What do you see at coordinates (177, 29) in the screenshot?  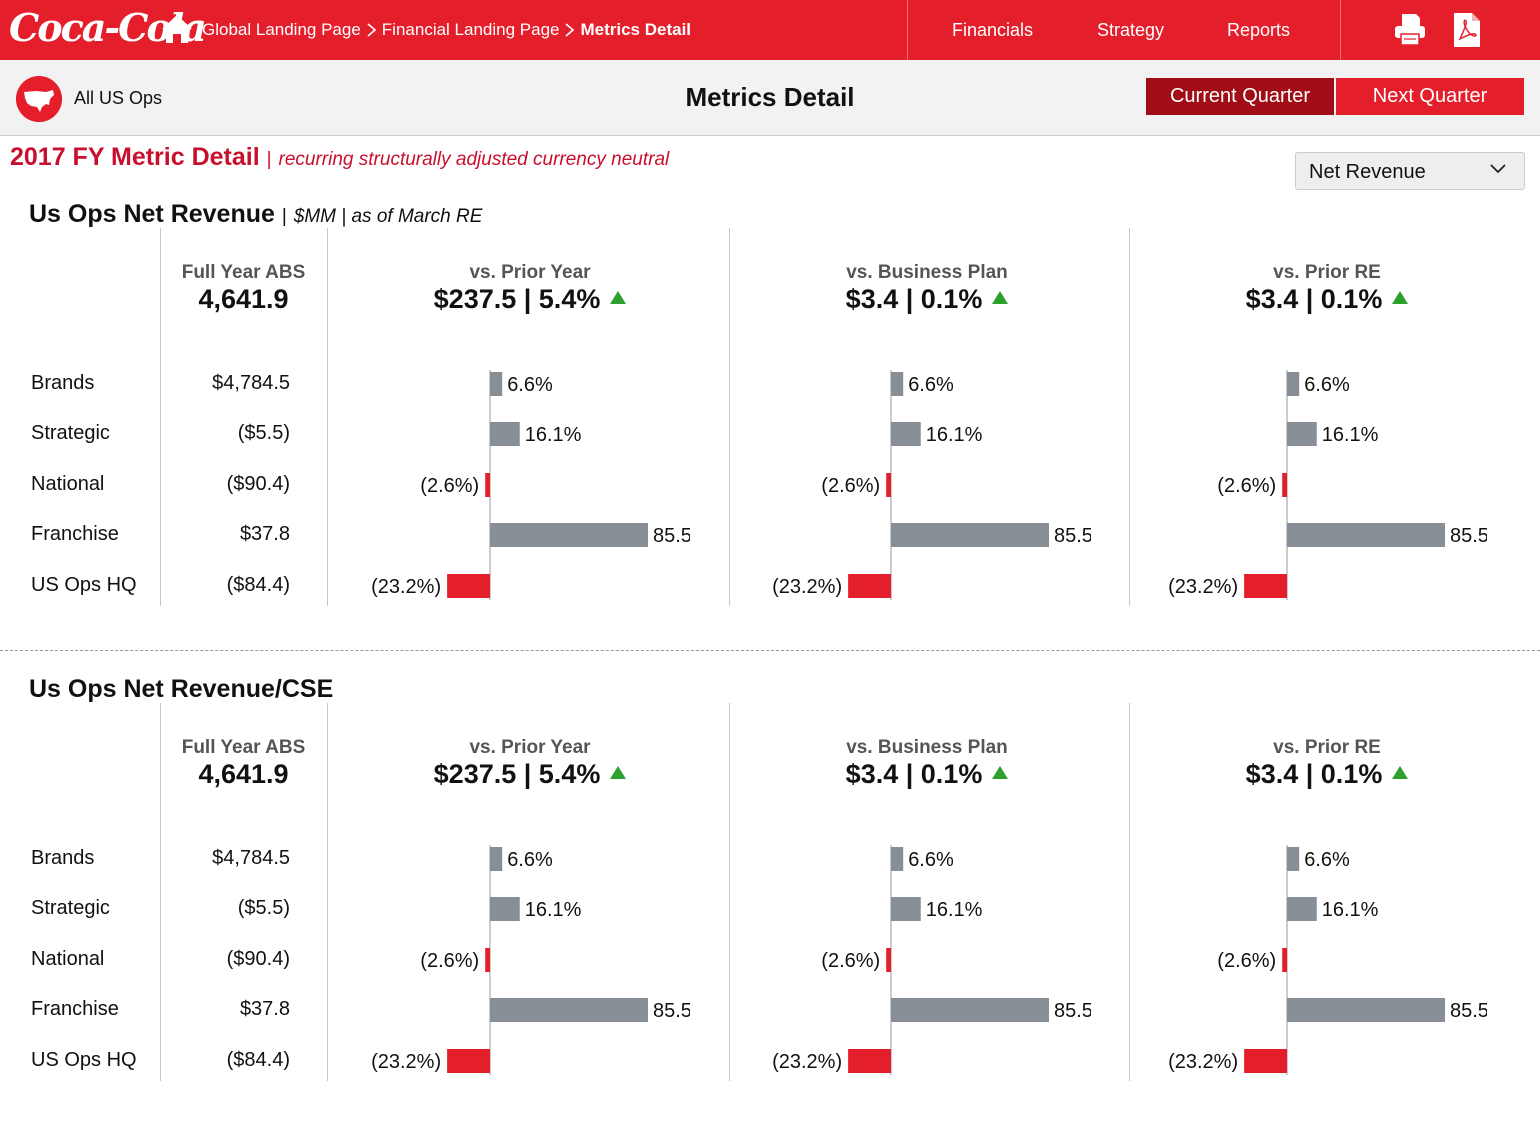 I see `home-icon` at bounding box center [177, 29].